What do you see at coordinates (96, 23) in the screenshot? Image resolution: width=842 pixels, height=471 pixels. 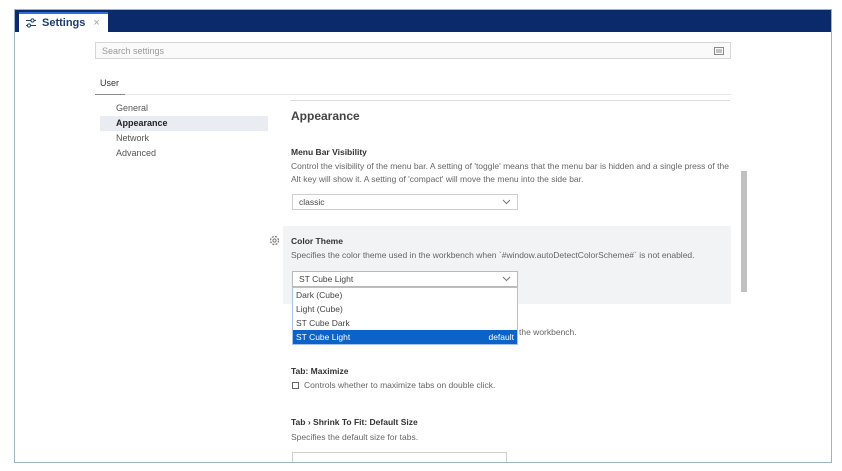 I see `close-icon: ×` at bounding box center [96, 23].